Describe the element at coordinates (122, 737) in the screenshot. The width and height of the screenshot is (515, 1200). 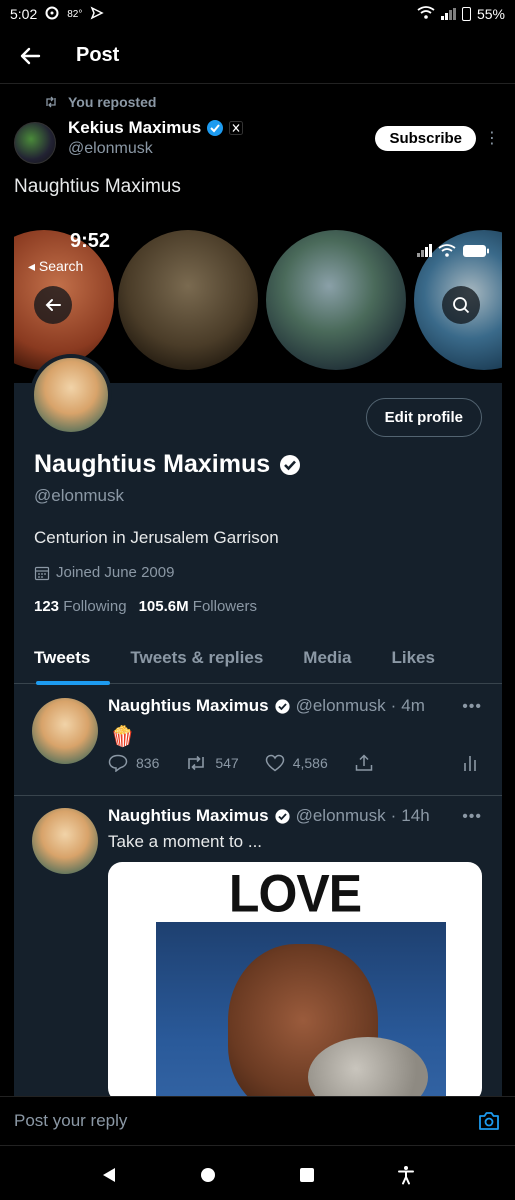
I see `popcorn-icon: 🍿` at that location.